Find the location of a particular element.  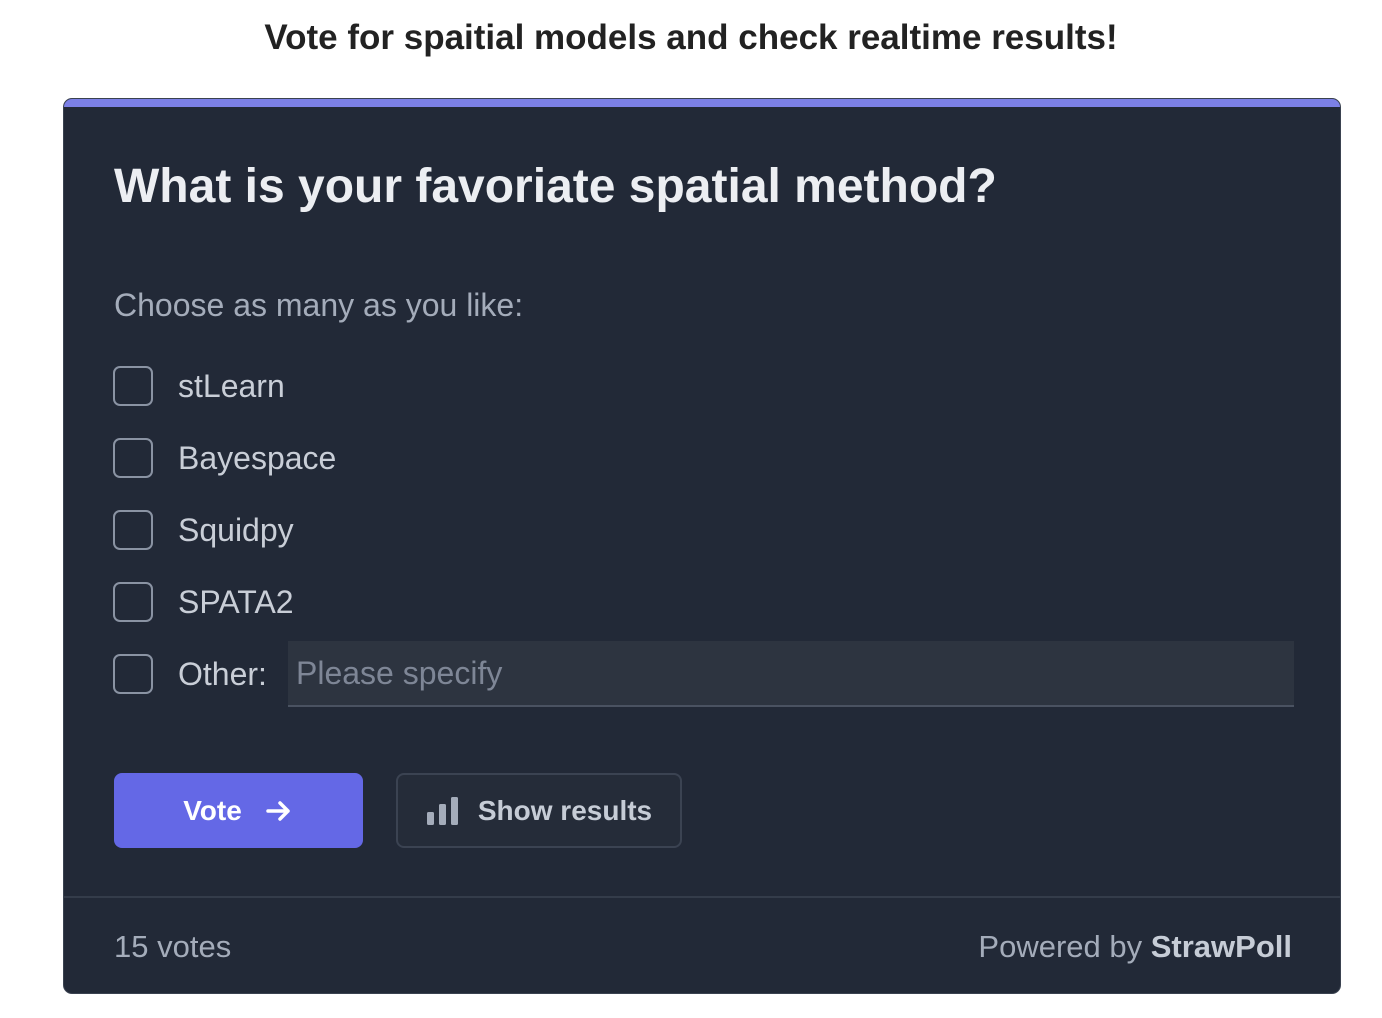

arrow-right-icon is located at coordinates (278, 810).